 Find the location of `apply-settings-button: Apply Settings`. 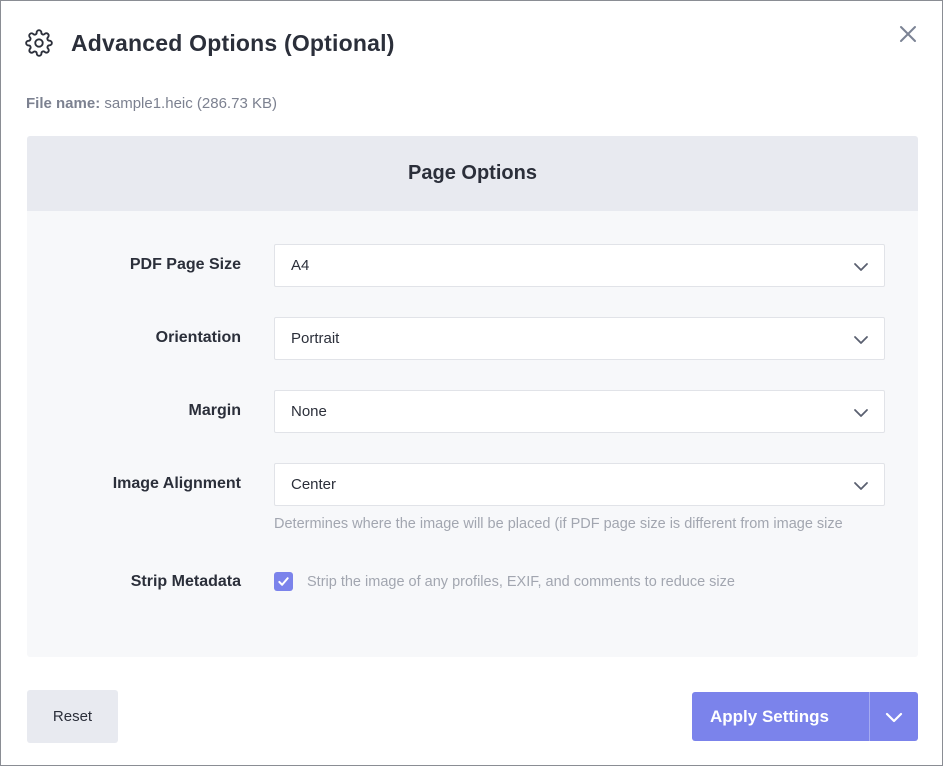

apply-settings-button: Apply Settings is located at coordinates (780, 716).